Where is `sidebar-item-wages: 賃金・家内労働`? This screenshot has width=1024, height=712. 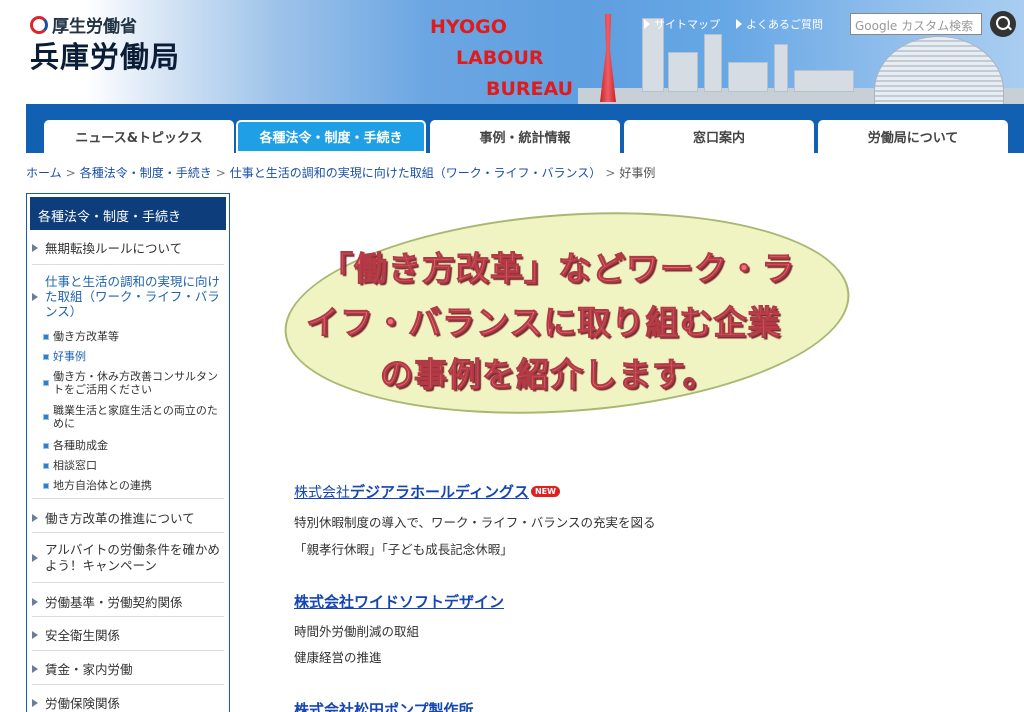
sidebar-item-wages: 賃金・家内労働 is located at coordinates (128, 668).